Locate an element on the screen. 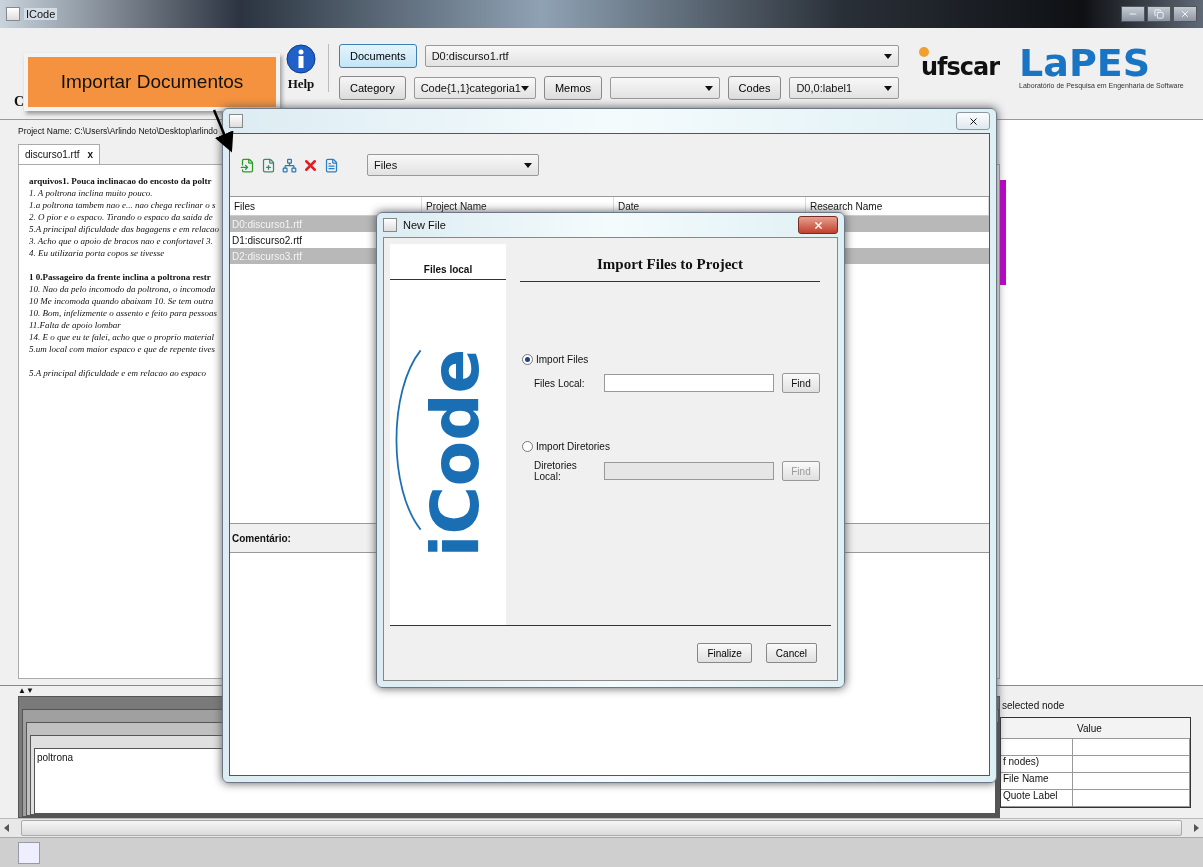 This screenshot has height=867, width=1203. table-cell is located at coordinates (1037, 747).